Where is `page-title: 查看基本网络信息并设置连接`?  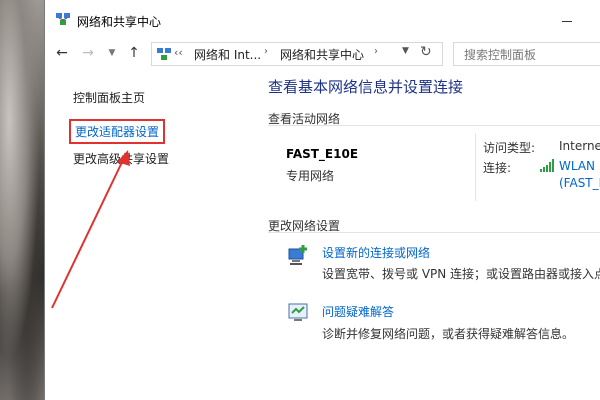 page-title: 查看基本网络信息并设置连接 is located at coordinates (366, 87).